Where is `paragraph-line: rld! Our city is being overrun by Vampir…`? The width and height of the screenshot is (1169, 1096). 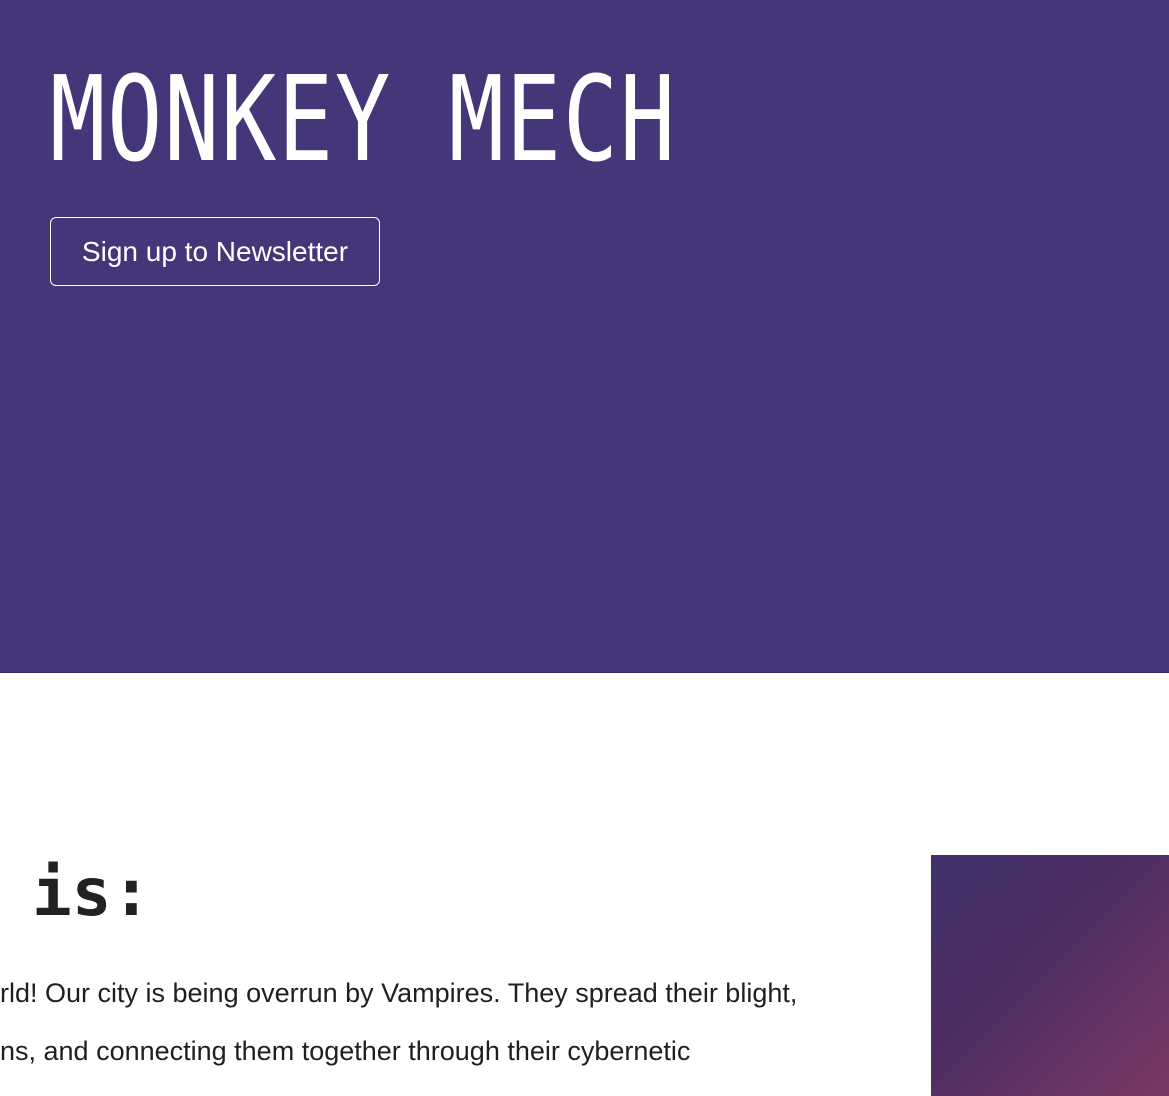
paragraph-line: rld! Our city is being overrun by Vampir… is located at coordinates (399, 993).